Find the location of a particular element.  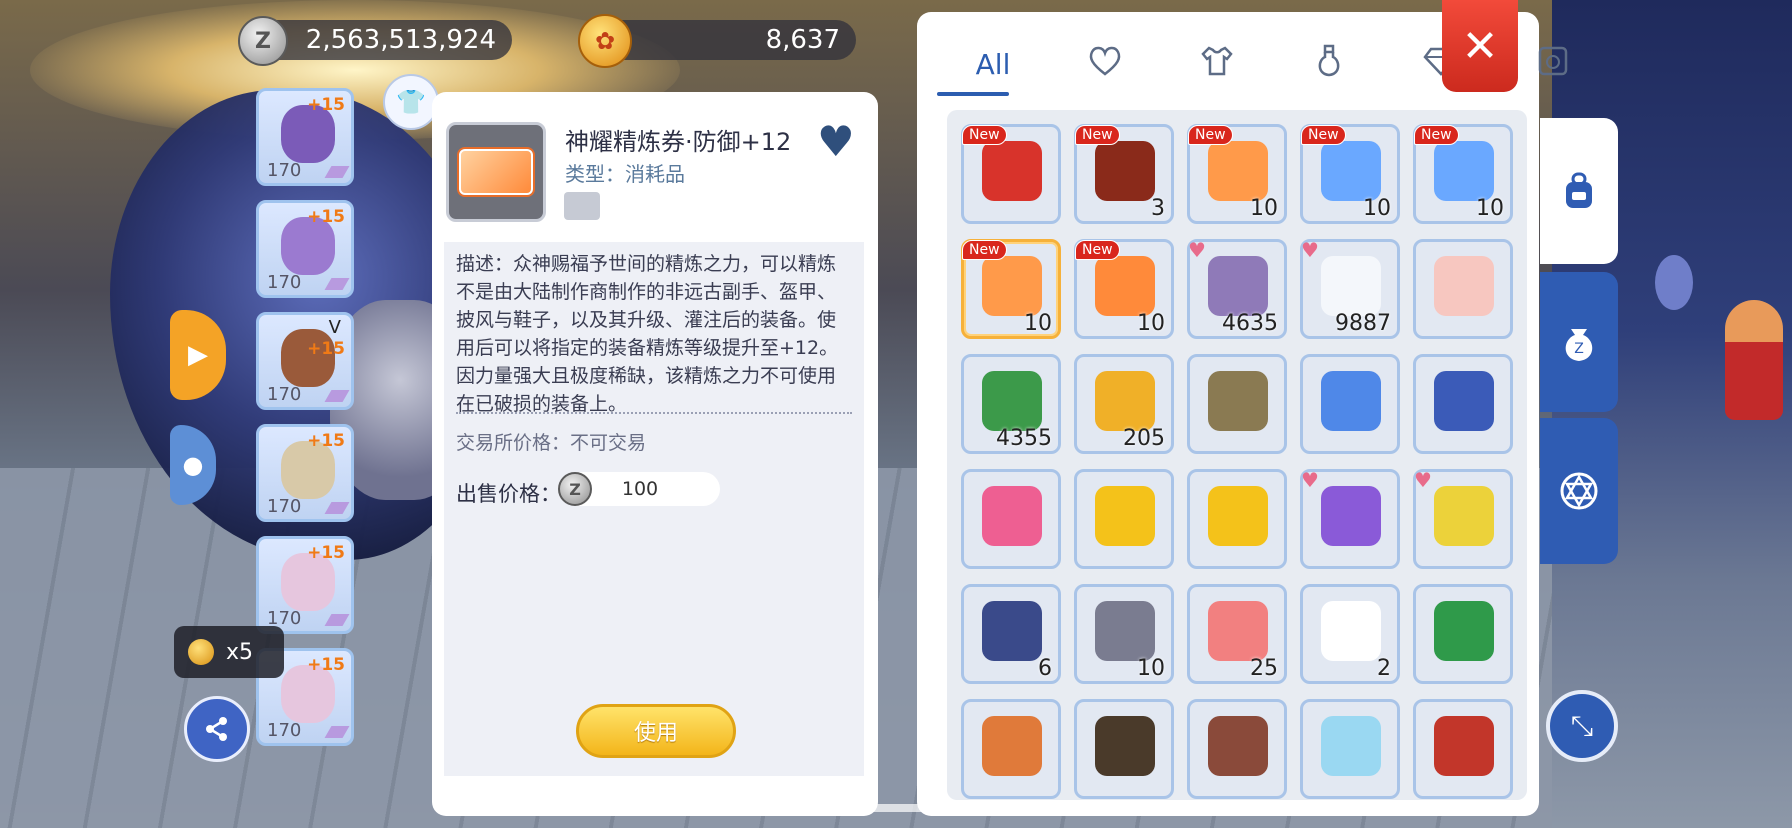

tab-equipment is located at coordinates (1217, 64).